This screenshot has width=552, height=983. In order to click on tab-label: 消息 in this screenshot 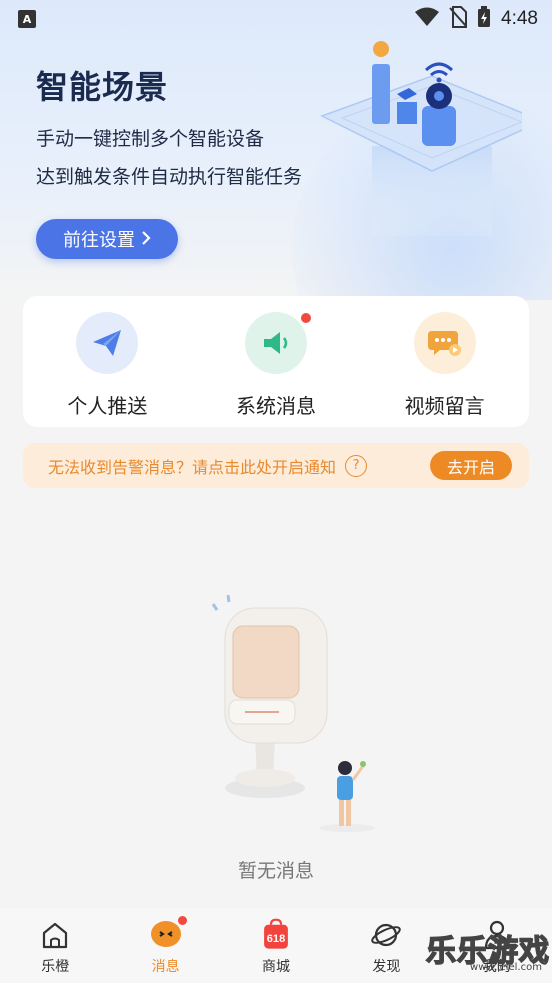, I will do `click(165, 967)`.